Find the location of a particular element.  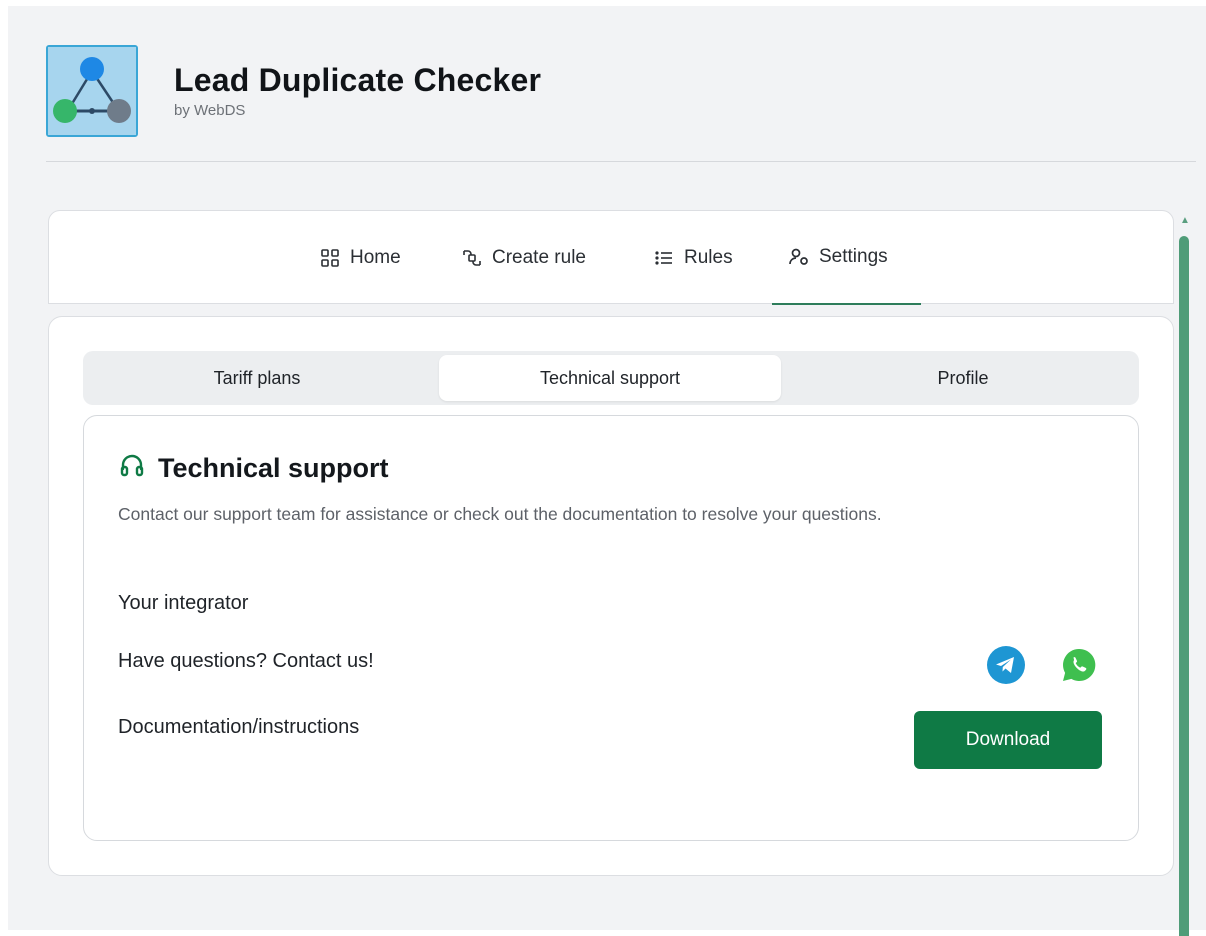

settings-tabs: Tariff plans Technical support Profile is located at coordinates (611, 378).